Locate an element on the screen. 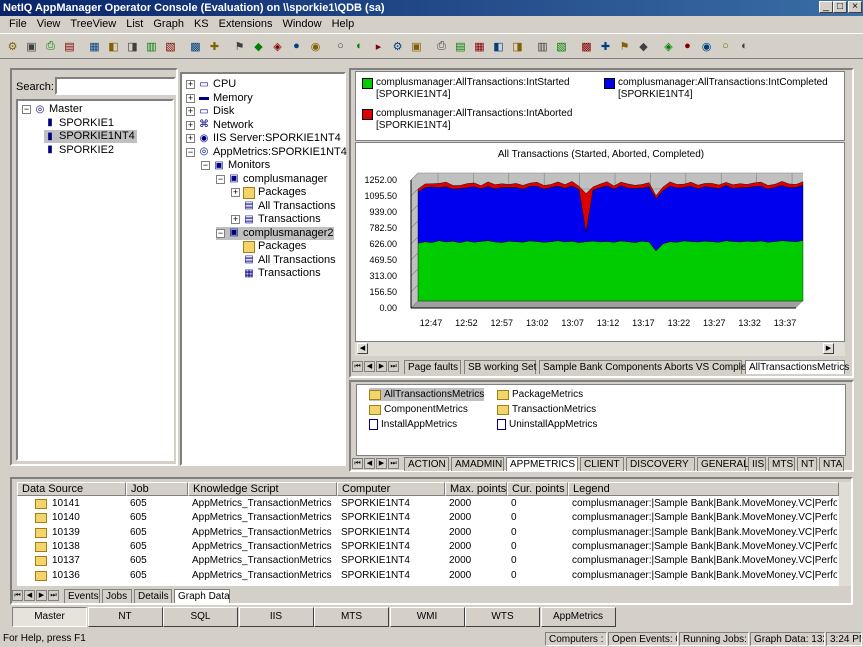 Image resolution: width=863 pixels, height=647 pixels. open-icon: ▣ is located at coordinates (31, 46).